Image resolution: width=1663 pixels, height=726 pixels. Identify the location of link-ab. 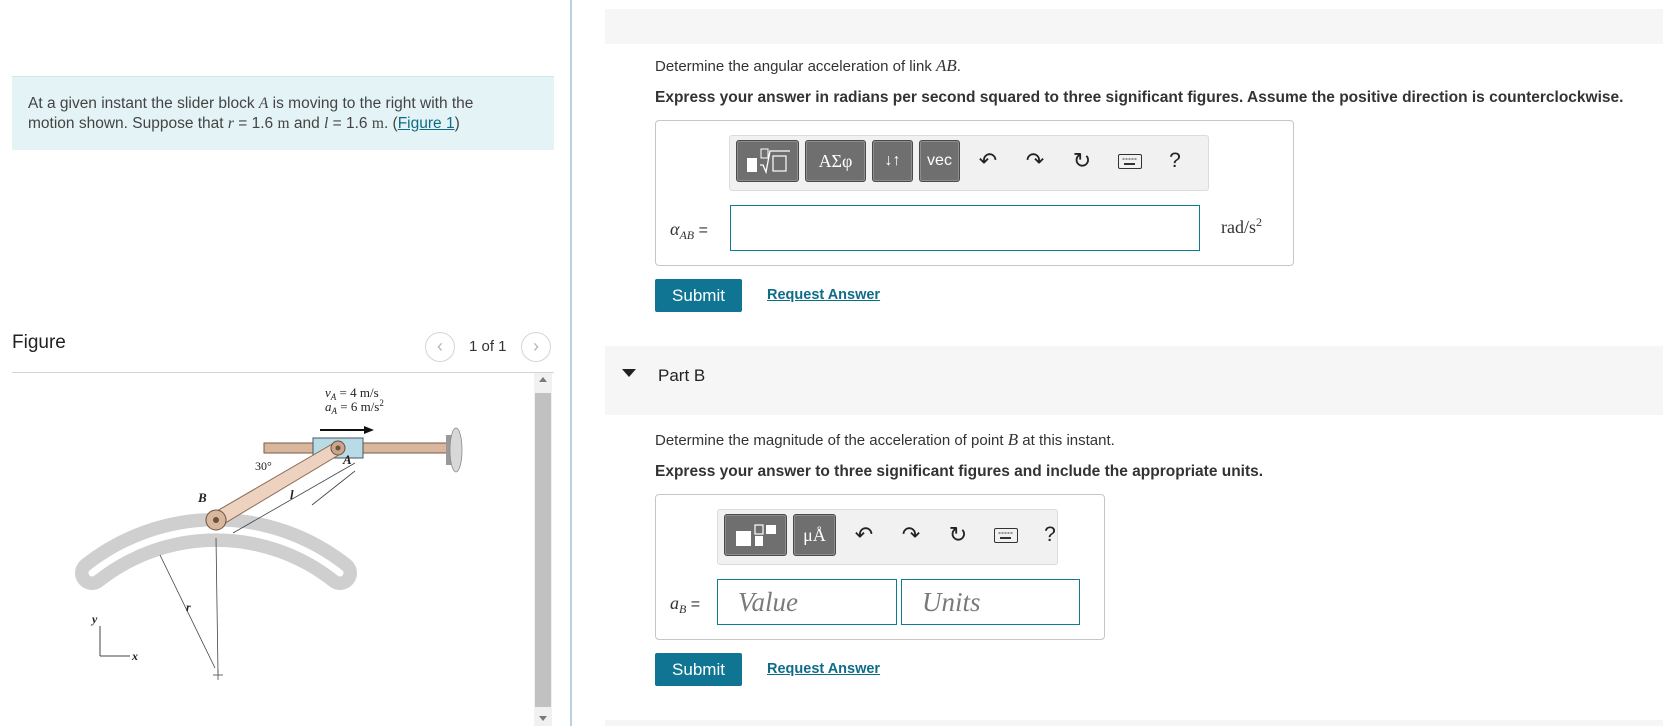
(276, 484).